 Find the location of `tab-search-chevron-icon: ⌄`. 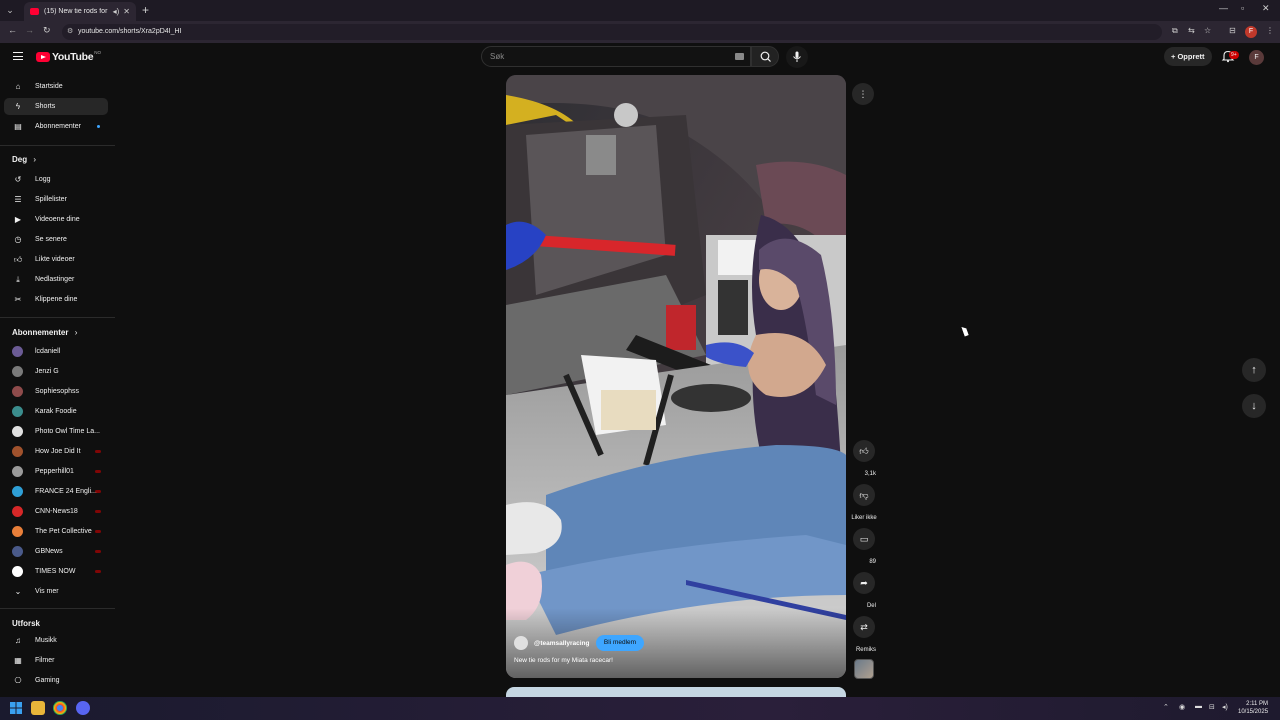

tab-search-chevron-icon: ⌄ is located at coordinates (10, 10).